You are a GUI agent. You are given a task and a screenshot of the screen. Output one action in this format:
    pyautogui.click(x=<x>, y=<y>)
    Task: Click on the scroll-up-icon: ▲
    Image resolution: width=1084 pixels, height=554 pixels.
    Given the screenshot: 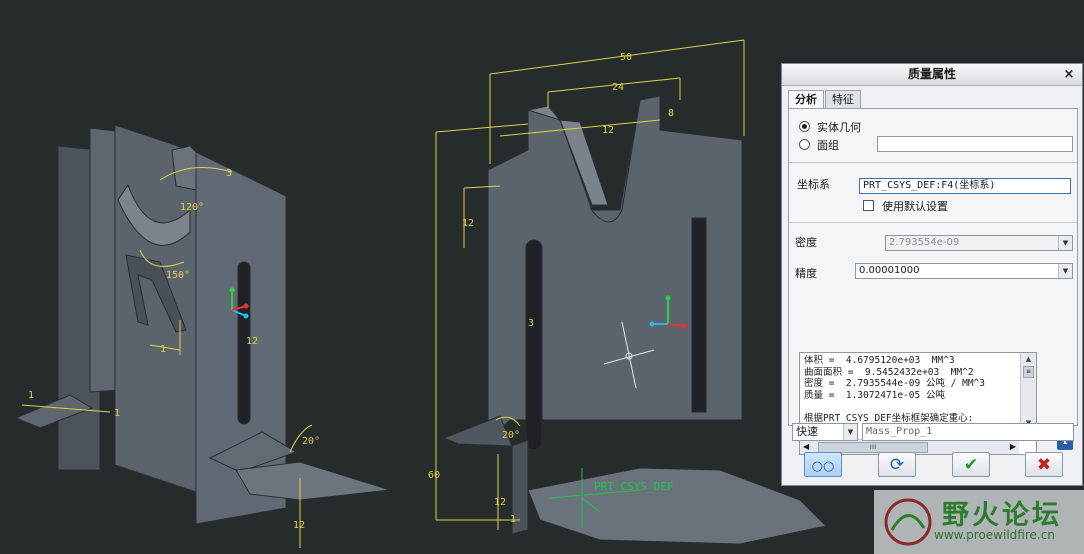 What is the action you would take?
    pyautogui.click(x=1028, y=359)
    